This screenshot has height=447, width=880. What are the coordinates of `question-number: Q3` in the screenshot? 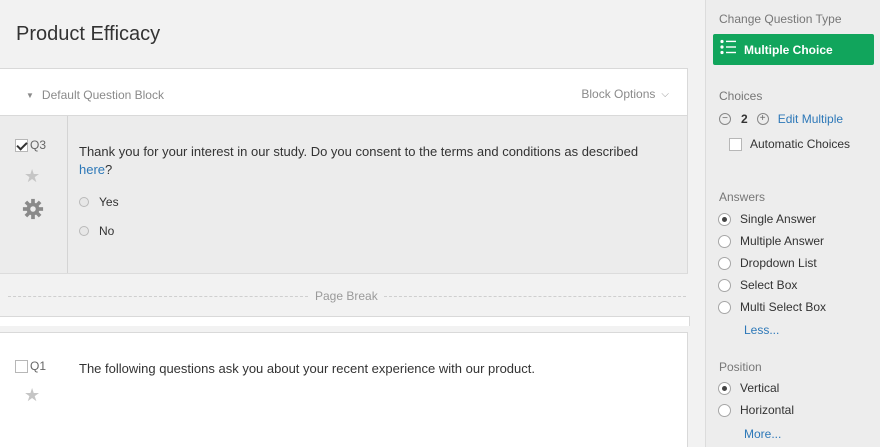 It's located at (38, 145).